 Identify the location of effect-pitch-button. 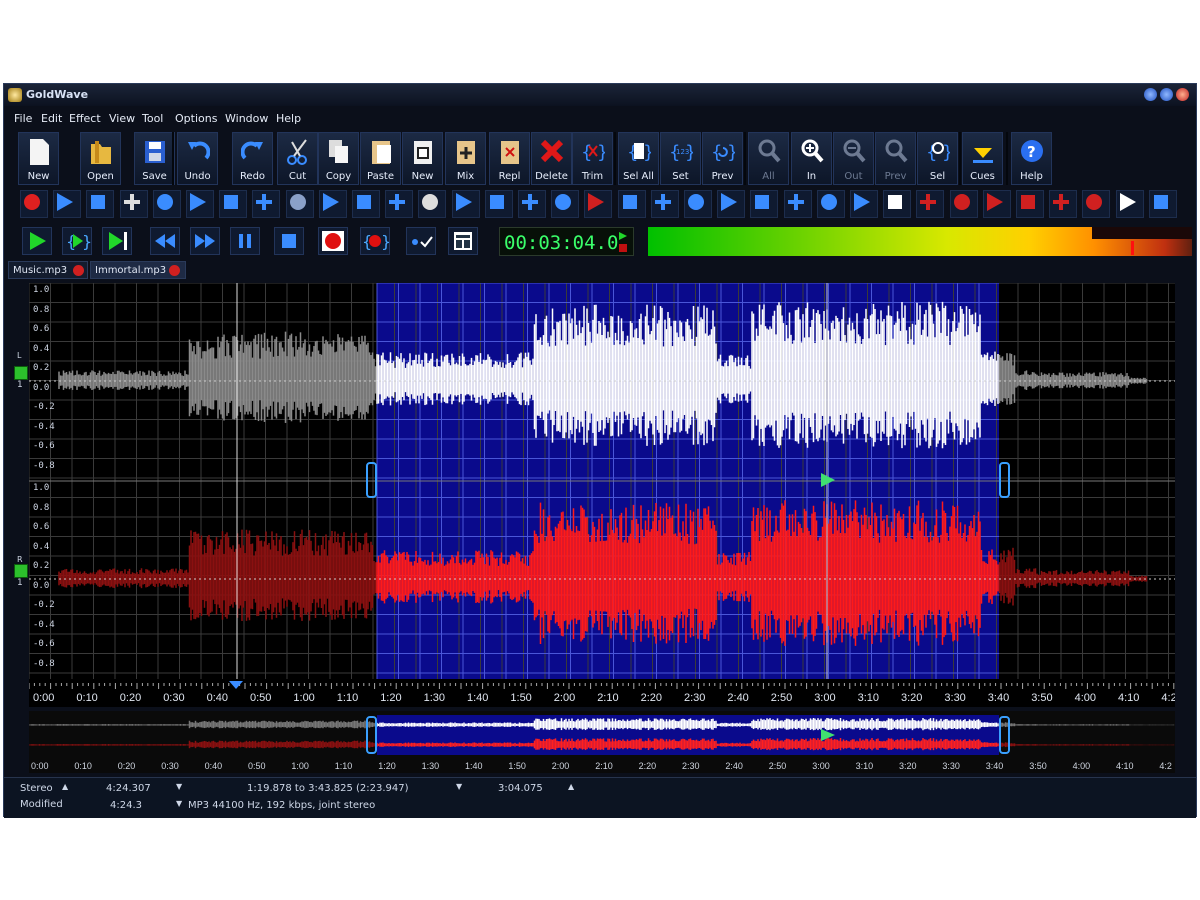
(465, 204).